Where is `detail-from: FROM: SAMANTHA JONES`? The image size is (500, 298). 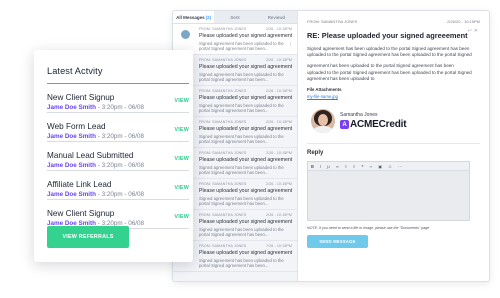
detail-from: FROM: SAMANTHA JONES is located at coordinates (332, 21).